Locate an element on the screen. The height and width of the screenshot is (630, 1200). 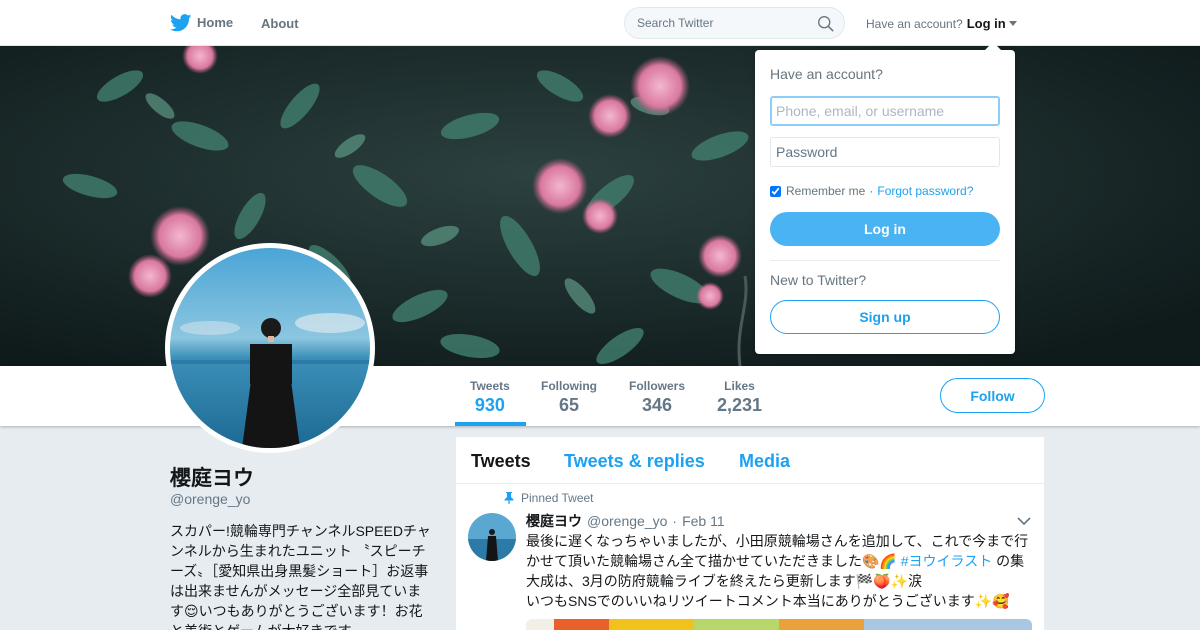
stat-following: Following 65 is located at coordinates (569, 397).